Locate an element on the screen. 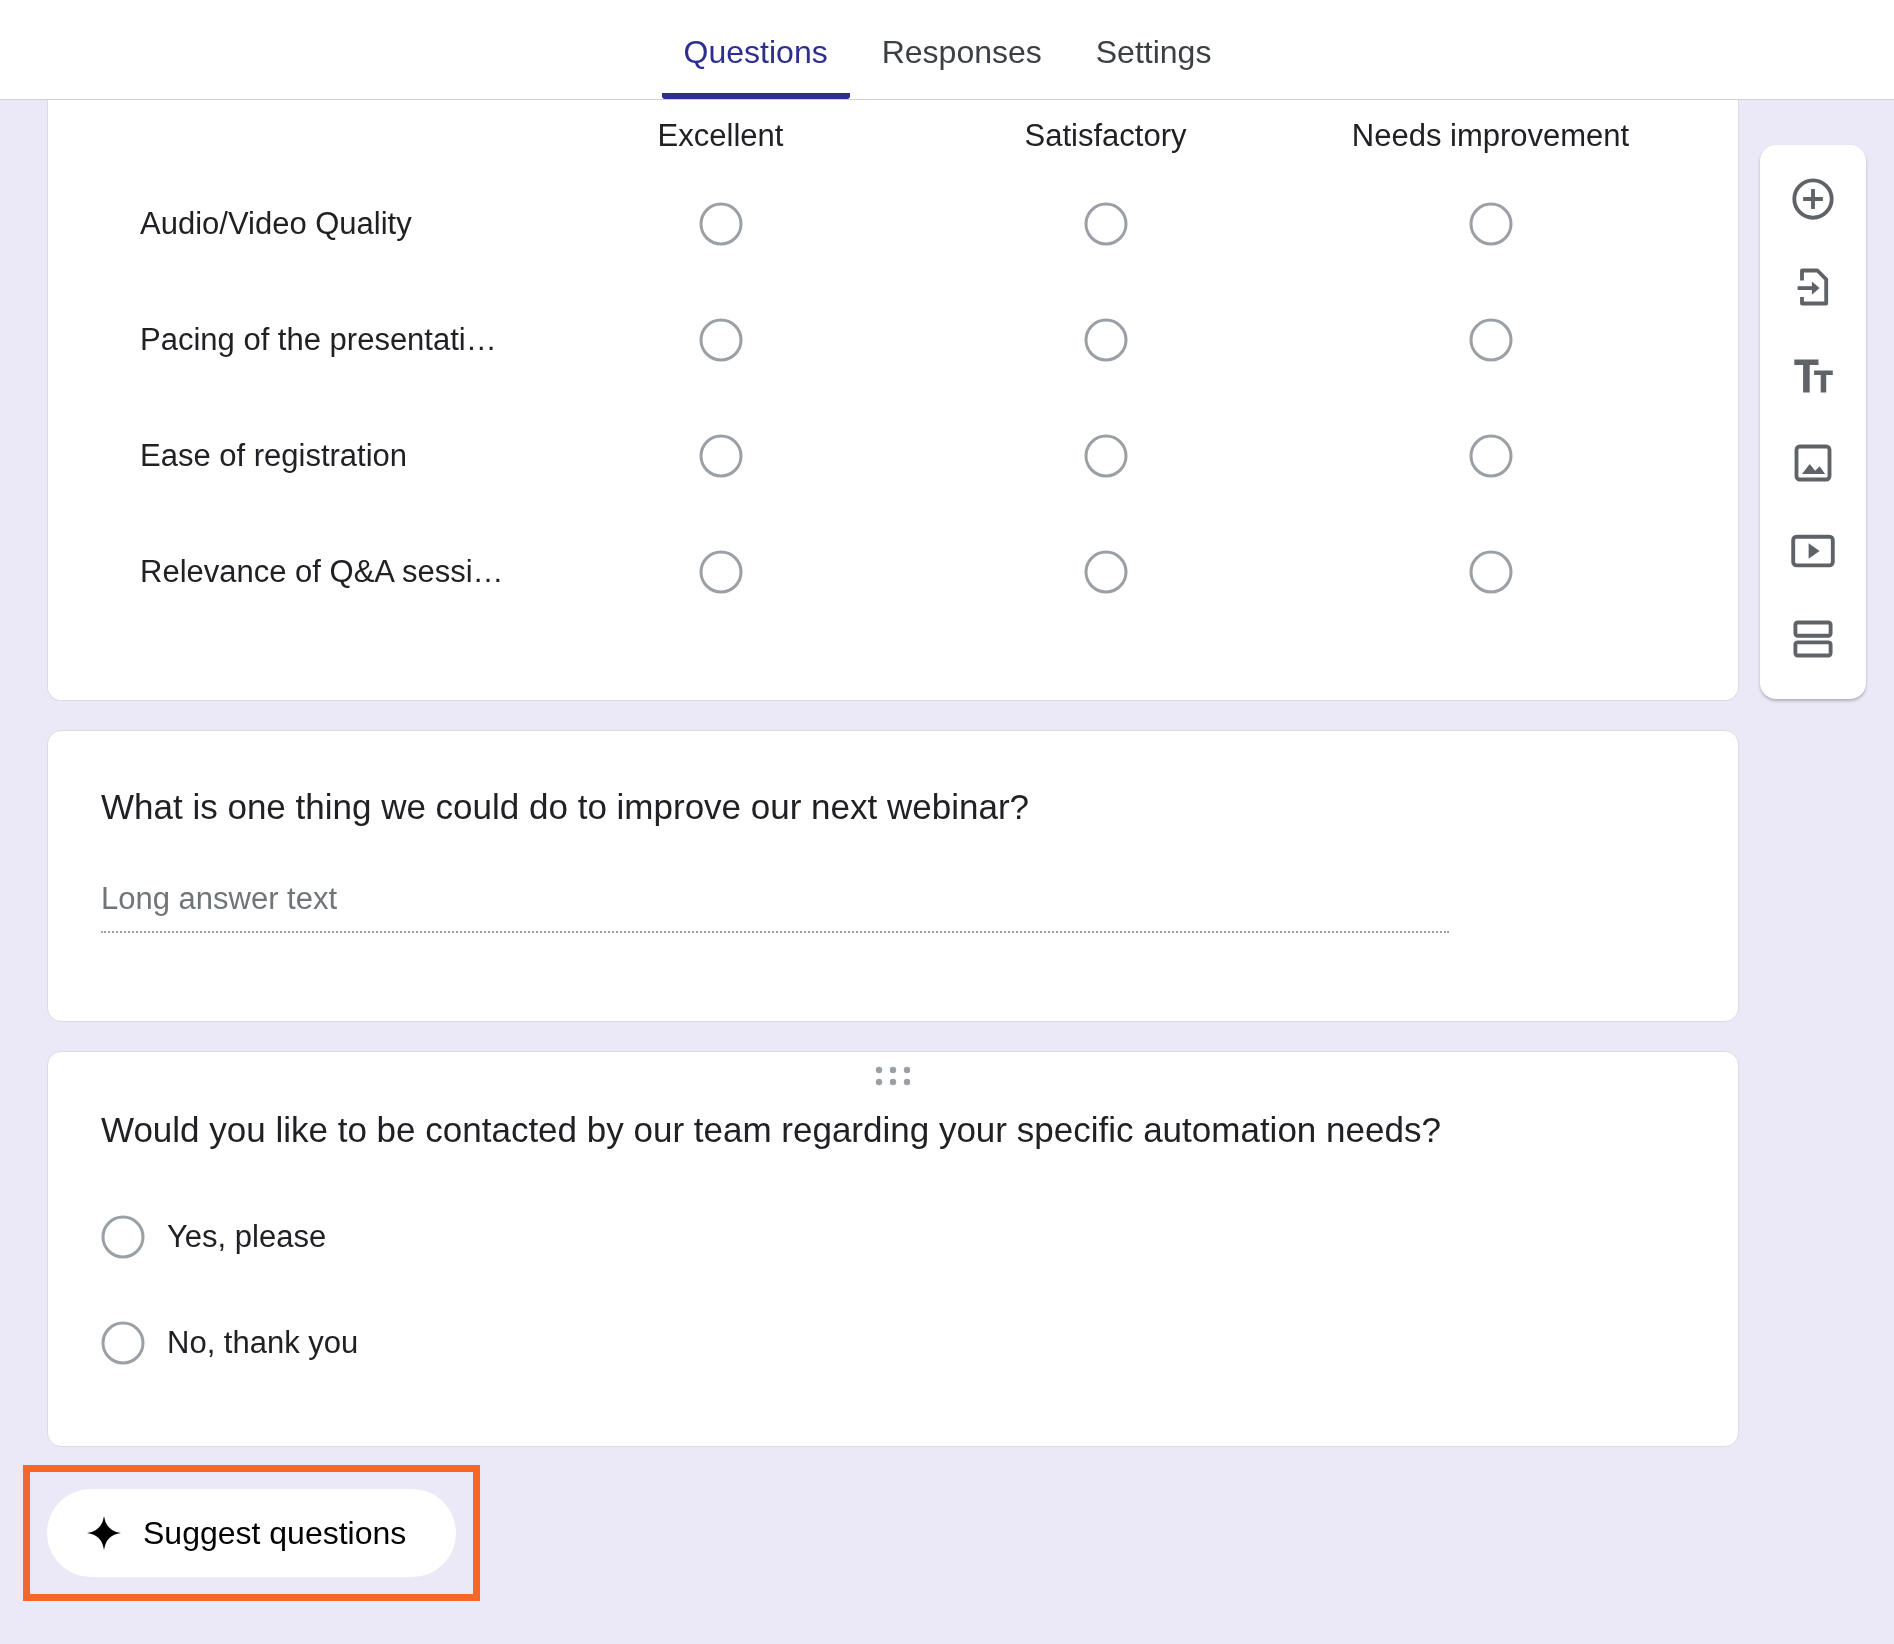 The width and height of the screenshot is (1894, 1644). option-label: No, thank you is located at coordinates (263, 1343).